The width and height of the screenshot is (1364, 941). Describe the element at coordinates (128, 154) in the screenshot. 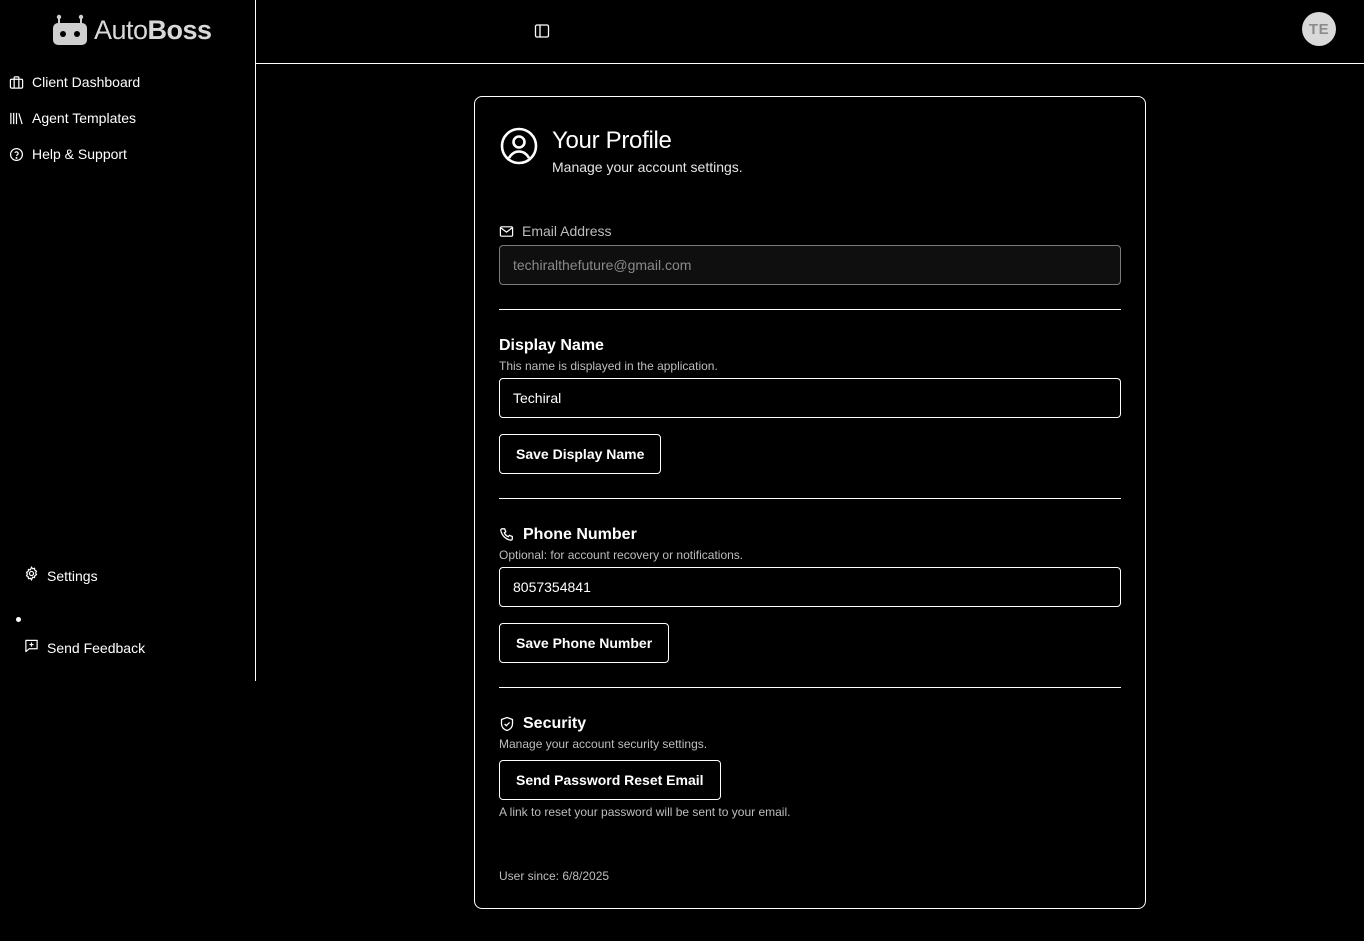

I see `sidebar-item-help-support: Help & Support` at that location.